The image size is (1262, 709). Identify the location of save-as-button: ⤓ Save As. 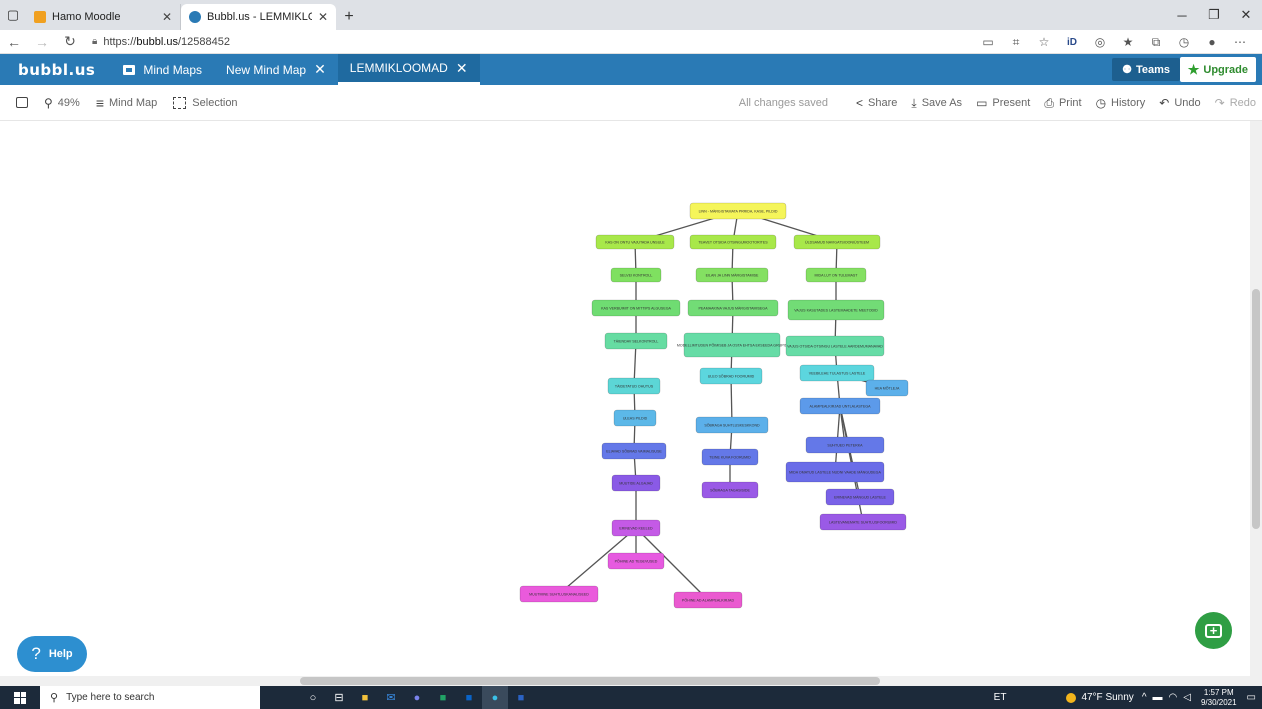
(936, 103).